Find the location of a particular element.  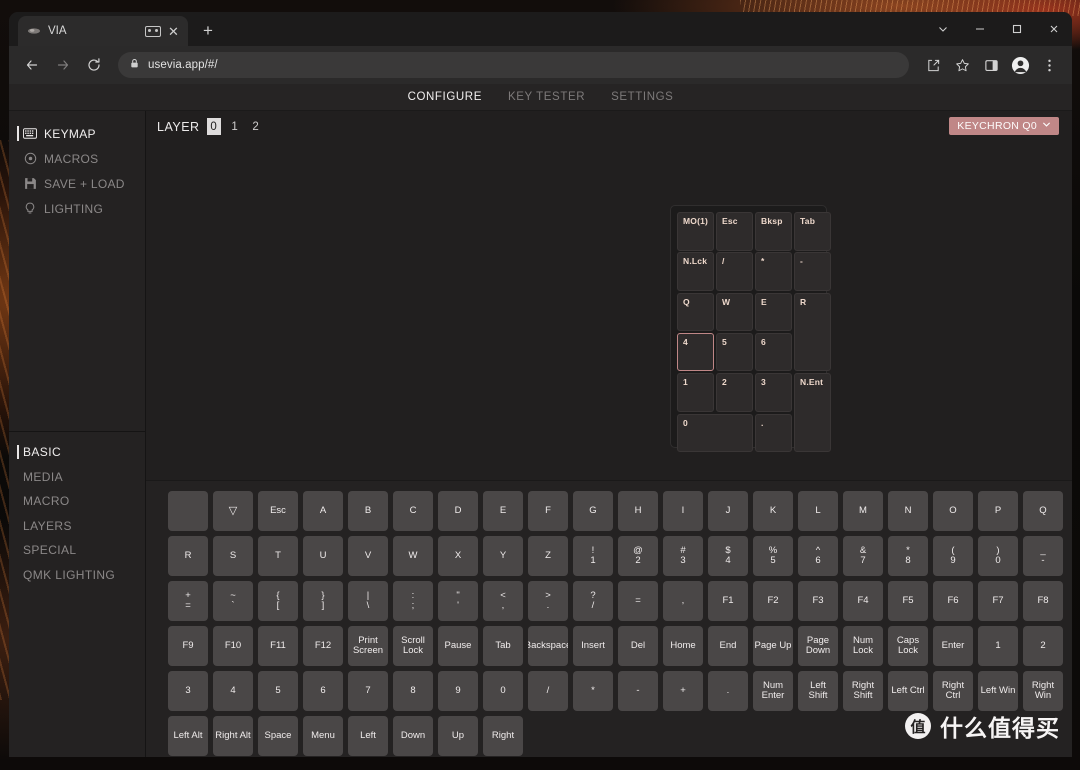

palette-key: 4 is located at coordinates (233, 691).